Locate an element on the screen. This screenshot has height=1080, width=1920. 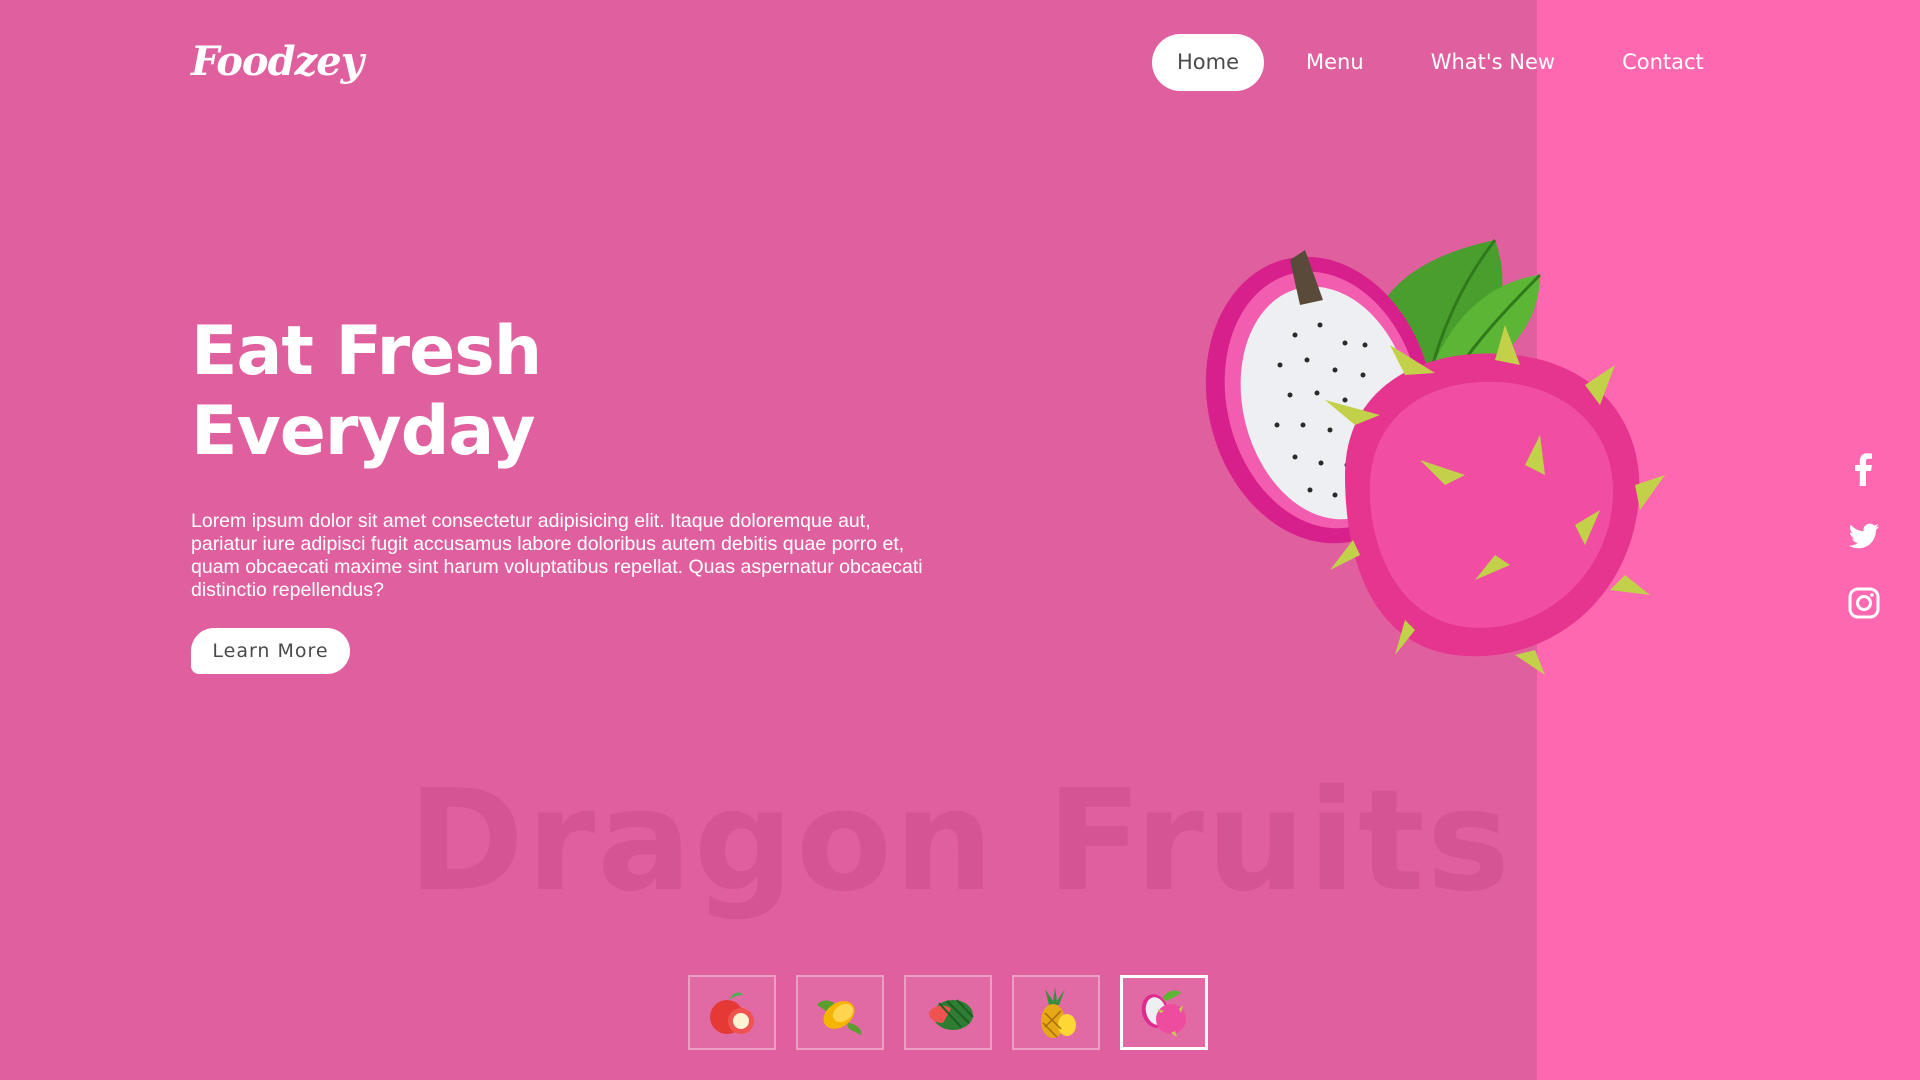
fruit-thumbnails is located at coordinates (958, 1012).